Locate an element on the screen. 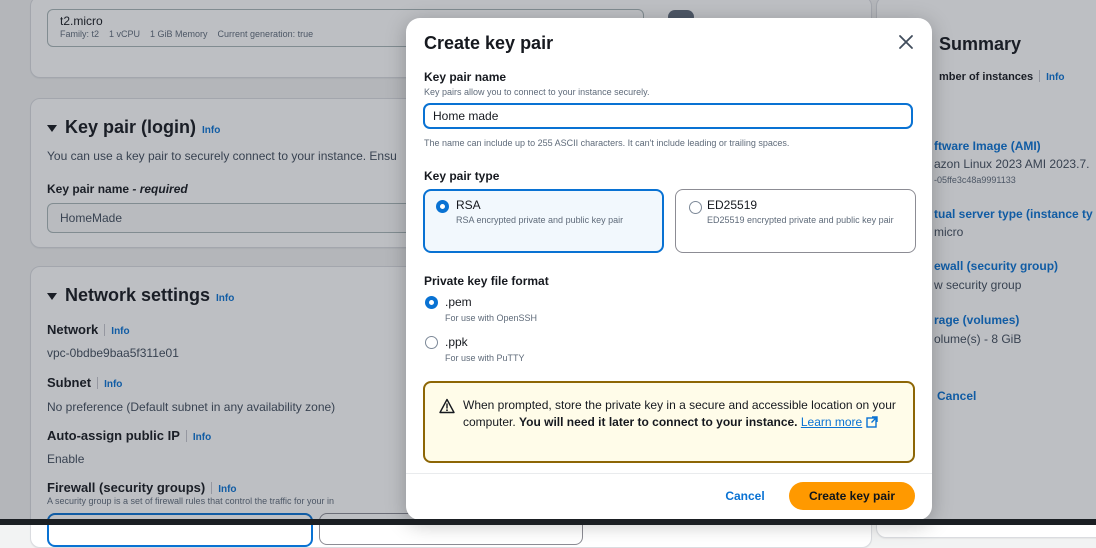  format-ppk-desc: For use with PuTTY is located at coordinates (485, 358).